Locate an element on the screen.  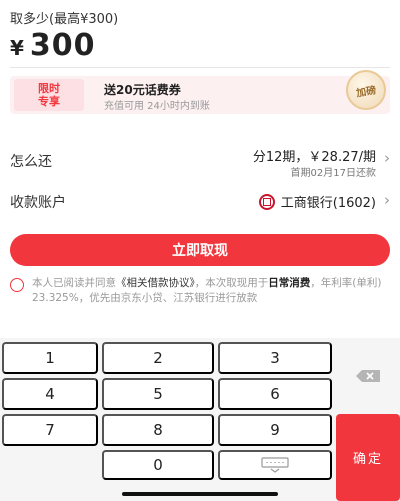
key-6: 6 is located at coordinates (275, 394).